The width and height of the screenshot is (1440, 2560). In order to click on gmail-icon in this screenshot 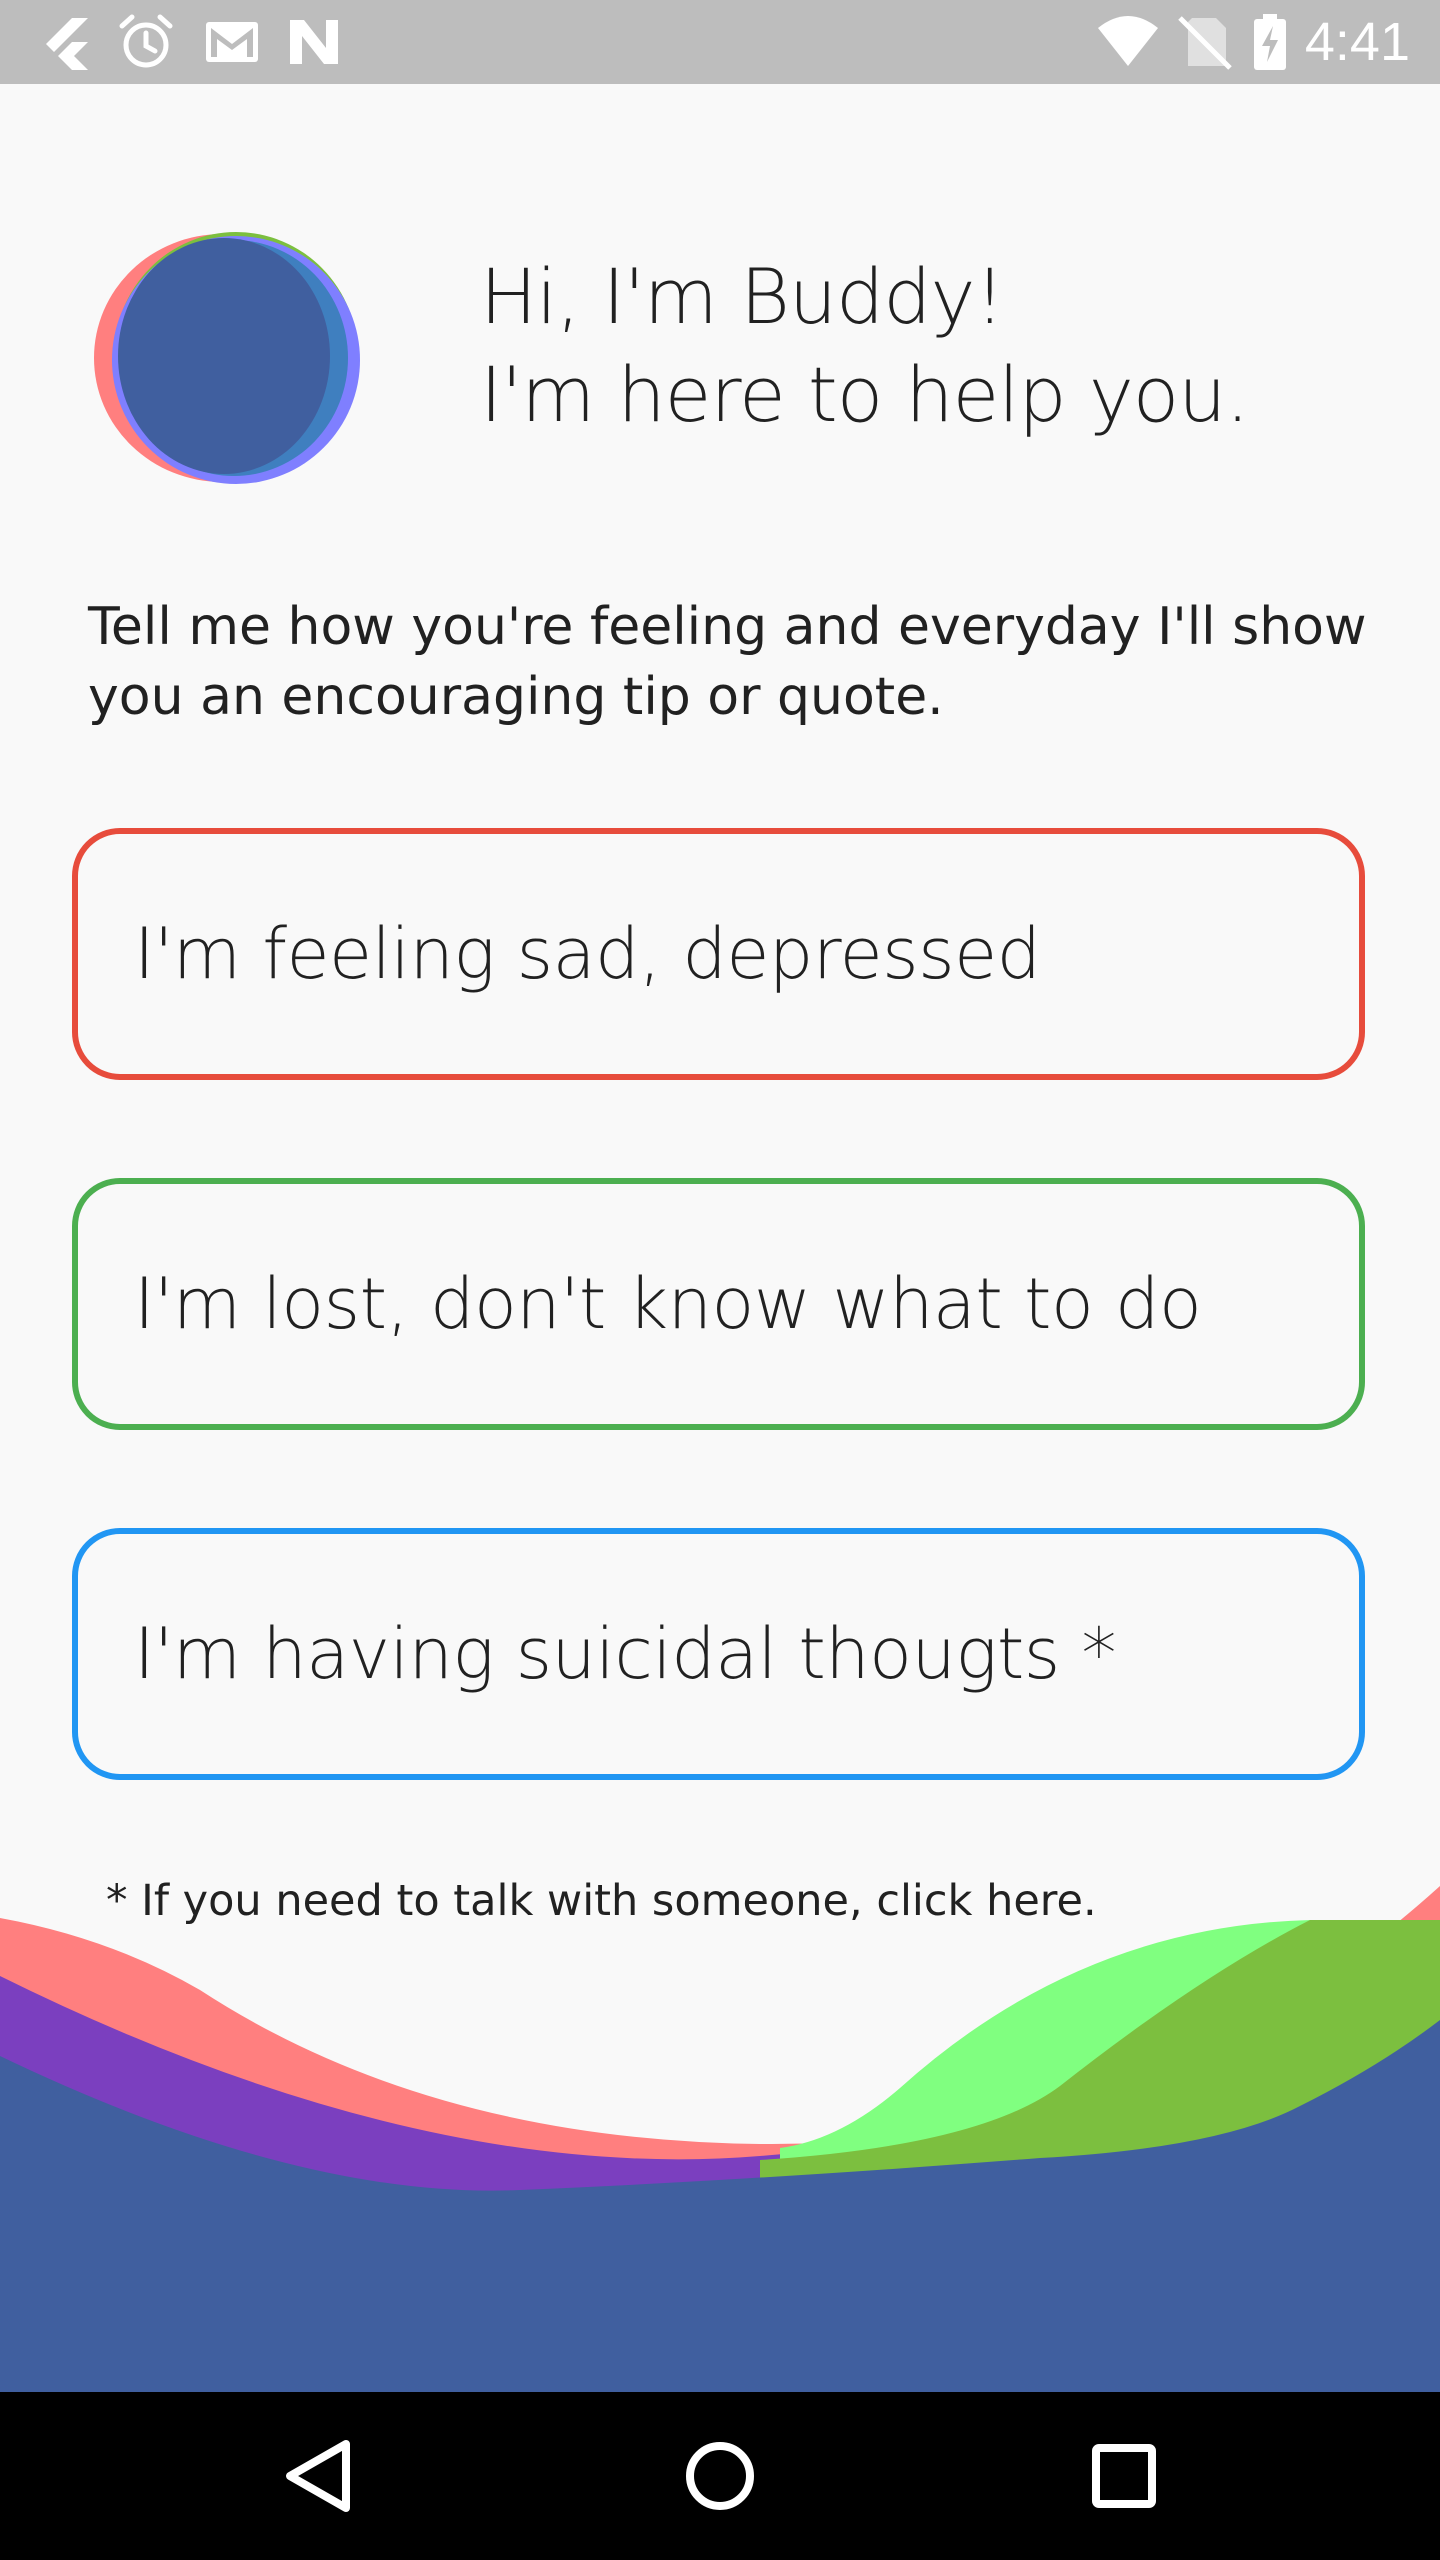, I will do `click(232, 42)`.